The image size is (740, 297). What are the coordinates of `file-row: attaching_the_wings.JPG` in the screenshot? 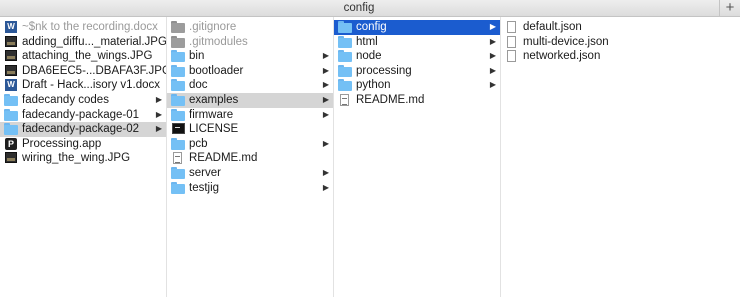 It's located at (83, 56).